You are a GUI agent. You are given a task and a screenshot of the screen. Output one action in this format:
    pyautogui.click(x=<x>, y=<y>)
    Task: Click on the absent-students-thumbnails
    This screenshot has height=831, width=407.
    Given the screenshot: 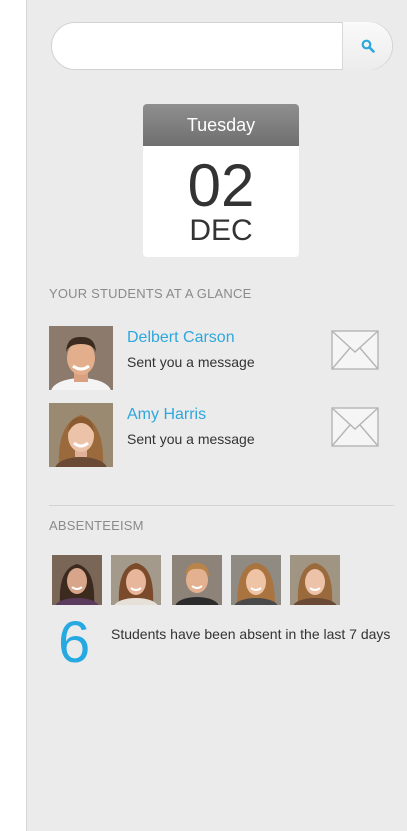 What is the action you would take?
    pyautogui.click(x=202, y=581)
    